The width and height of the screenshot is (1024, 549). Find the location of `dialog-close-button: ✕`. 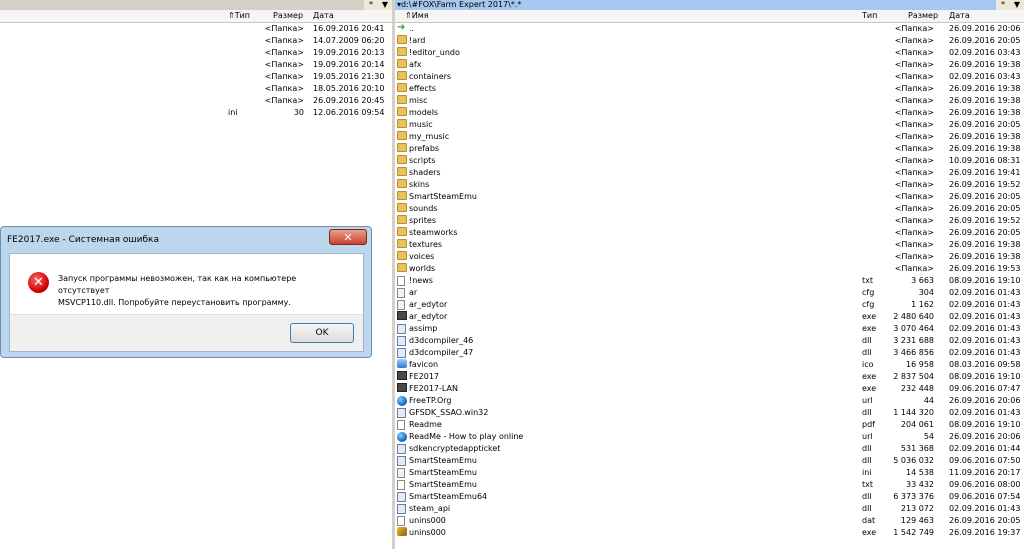

dialog-close-button: ✕ is located at coordinates (348, 237).